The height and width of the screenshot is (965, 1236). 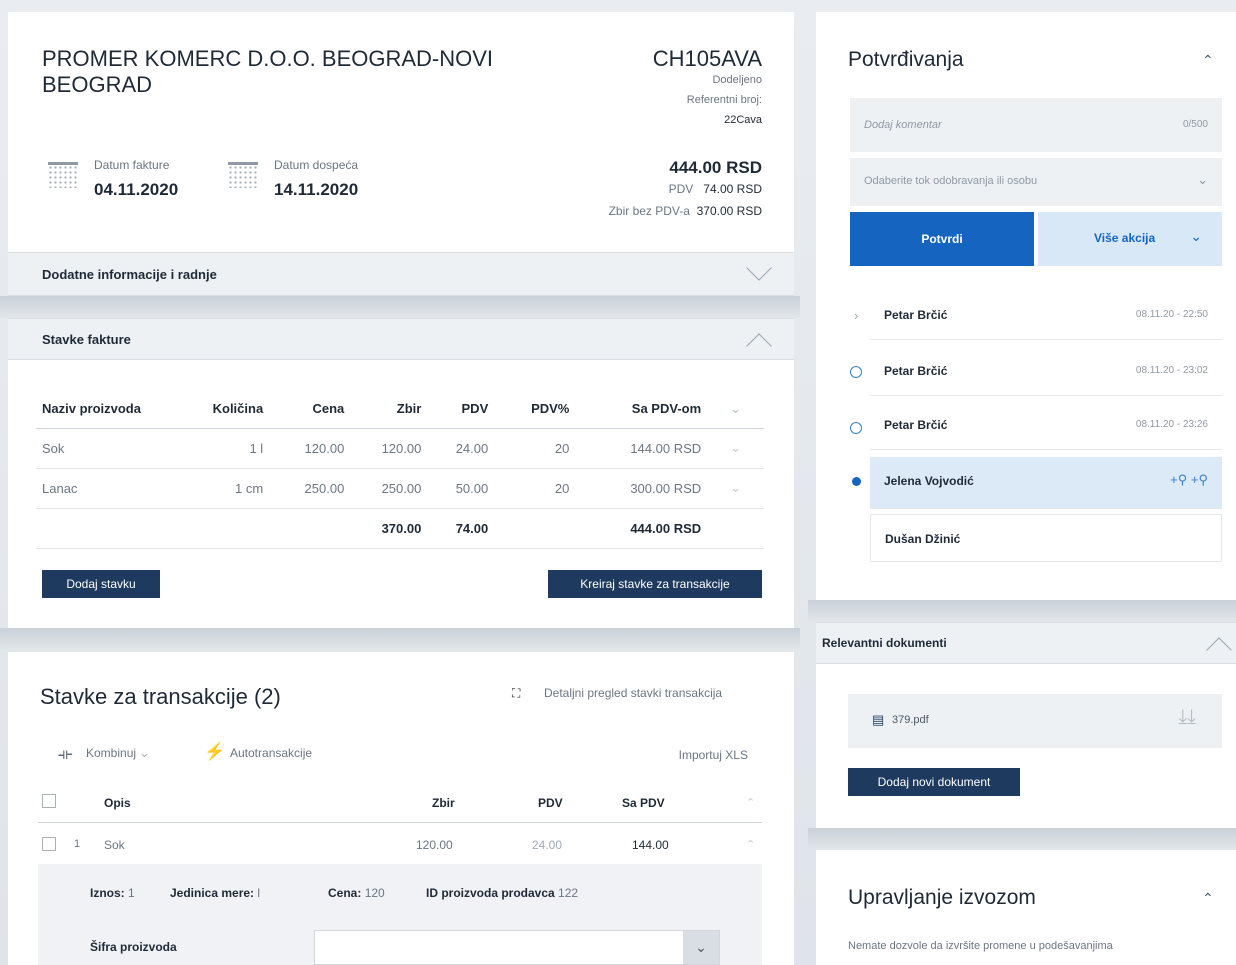 What do you see at coordinates (133, 947) in the screenshot?
I see `product-code-label: Šifra proizvoda` at bounding box center [133, 947].